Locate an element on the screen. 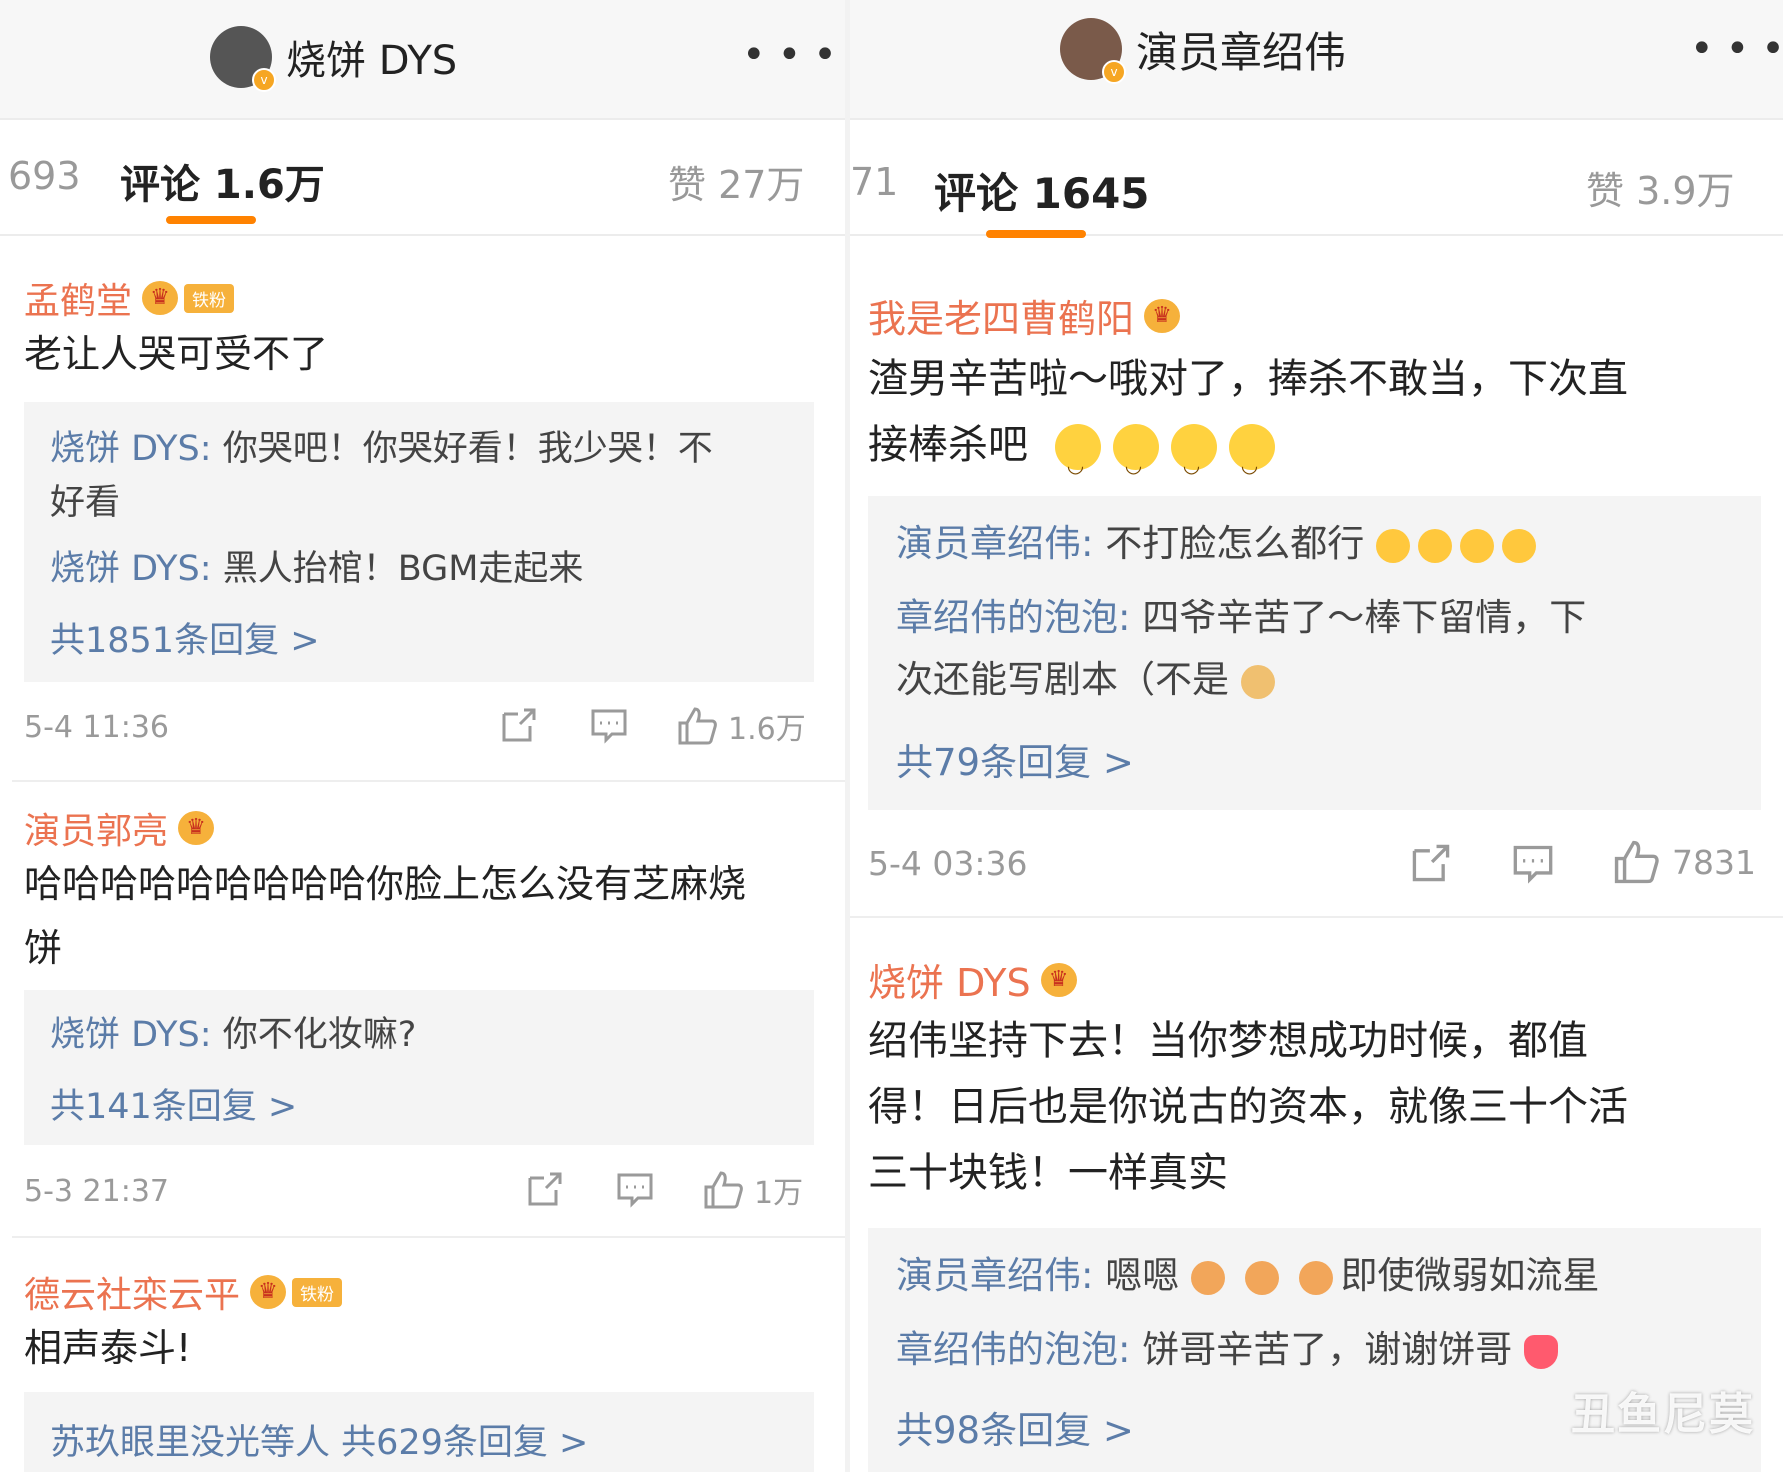  comment-author: 演员郭亮 ♛ is located at coordinates (119, 828).